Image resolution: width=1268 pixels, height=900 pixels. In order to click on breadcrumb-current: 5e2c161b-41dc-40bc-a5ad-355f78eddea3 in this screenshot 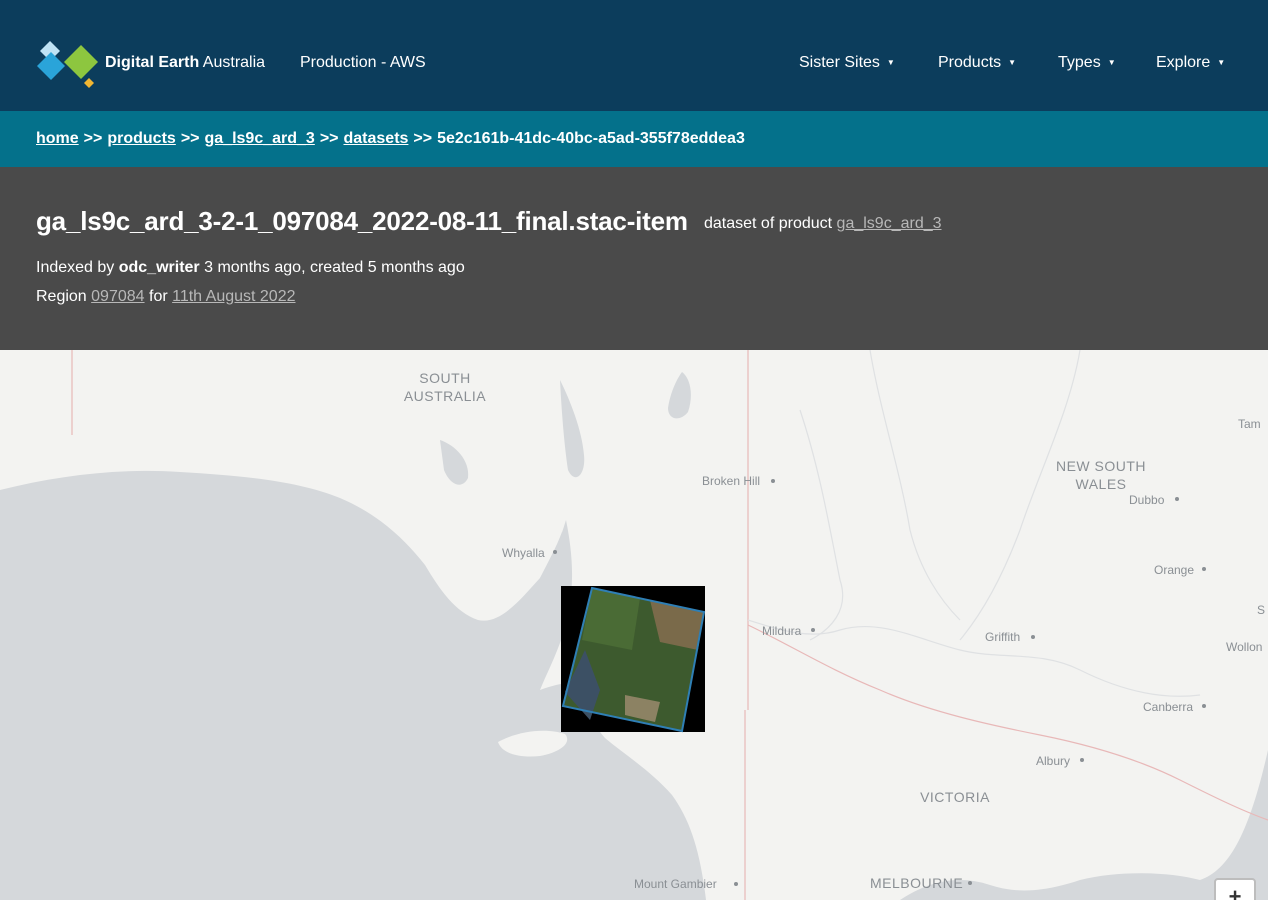, I will do `click(591, 138)`.